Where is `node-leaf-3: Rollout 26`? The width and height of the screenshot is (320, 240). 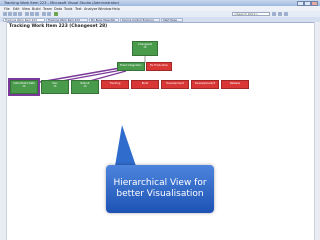
node-leaf-3: Rollout 26 is located at coordinates (85, 87).